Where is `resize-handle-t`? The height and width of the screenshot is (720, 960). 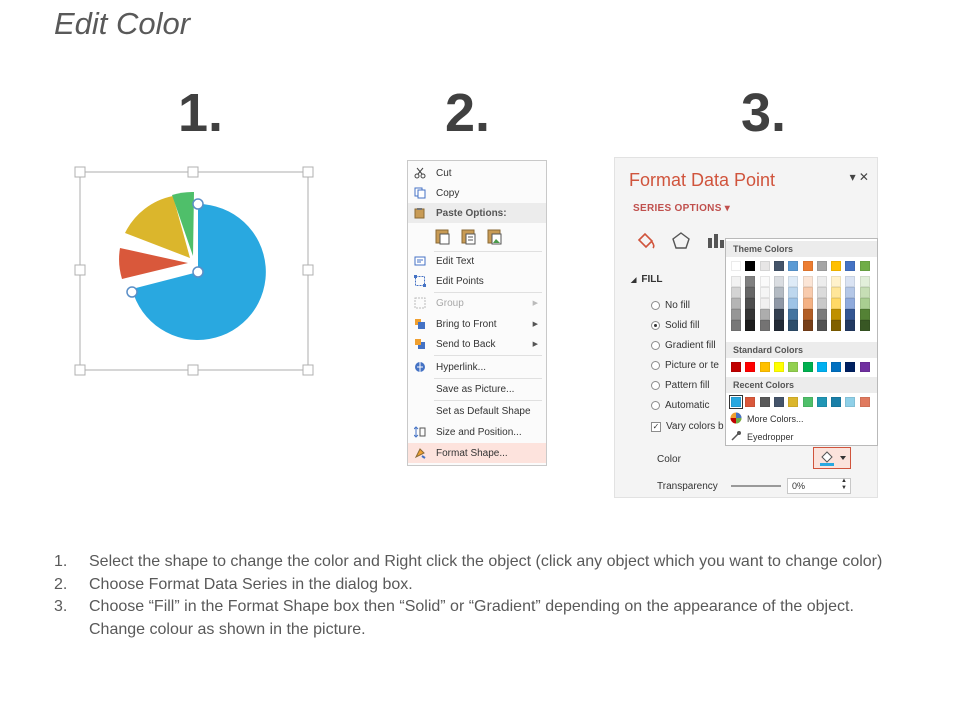 resize-handle-t is located at coordinates (193, 172).